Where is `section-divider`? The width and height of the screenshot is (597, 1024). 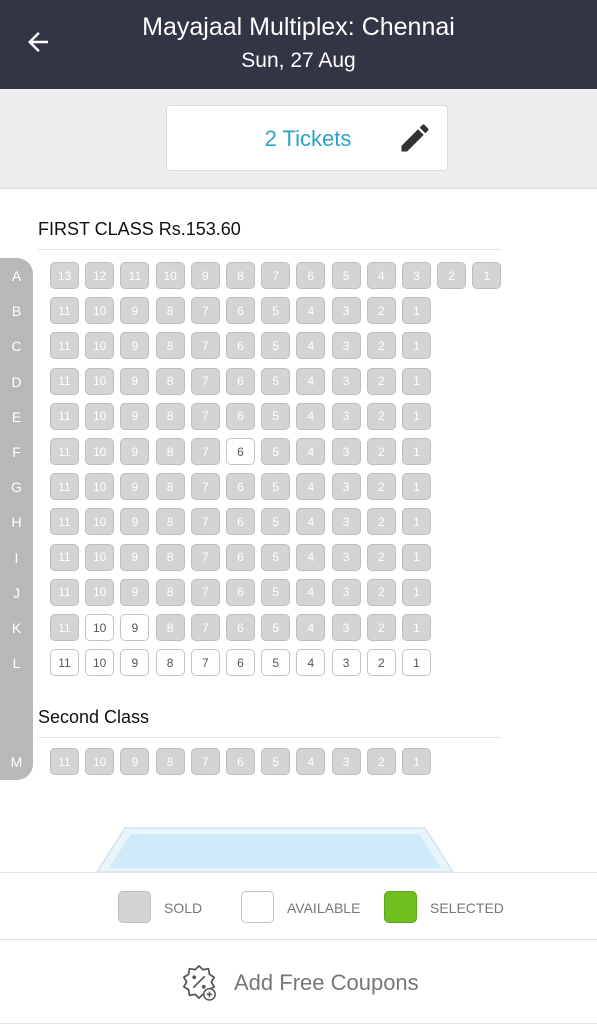 section-divider is located at coordinates (269, 737).